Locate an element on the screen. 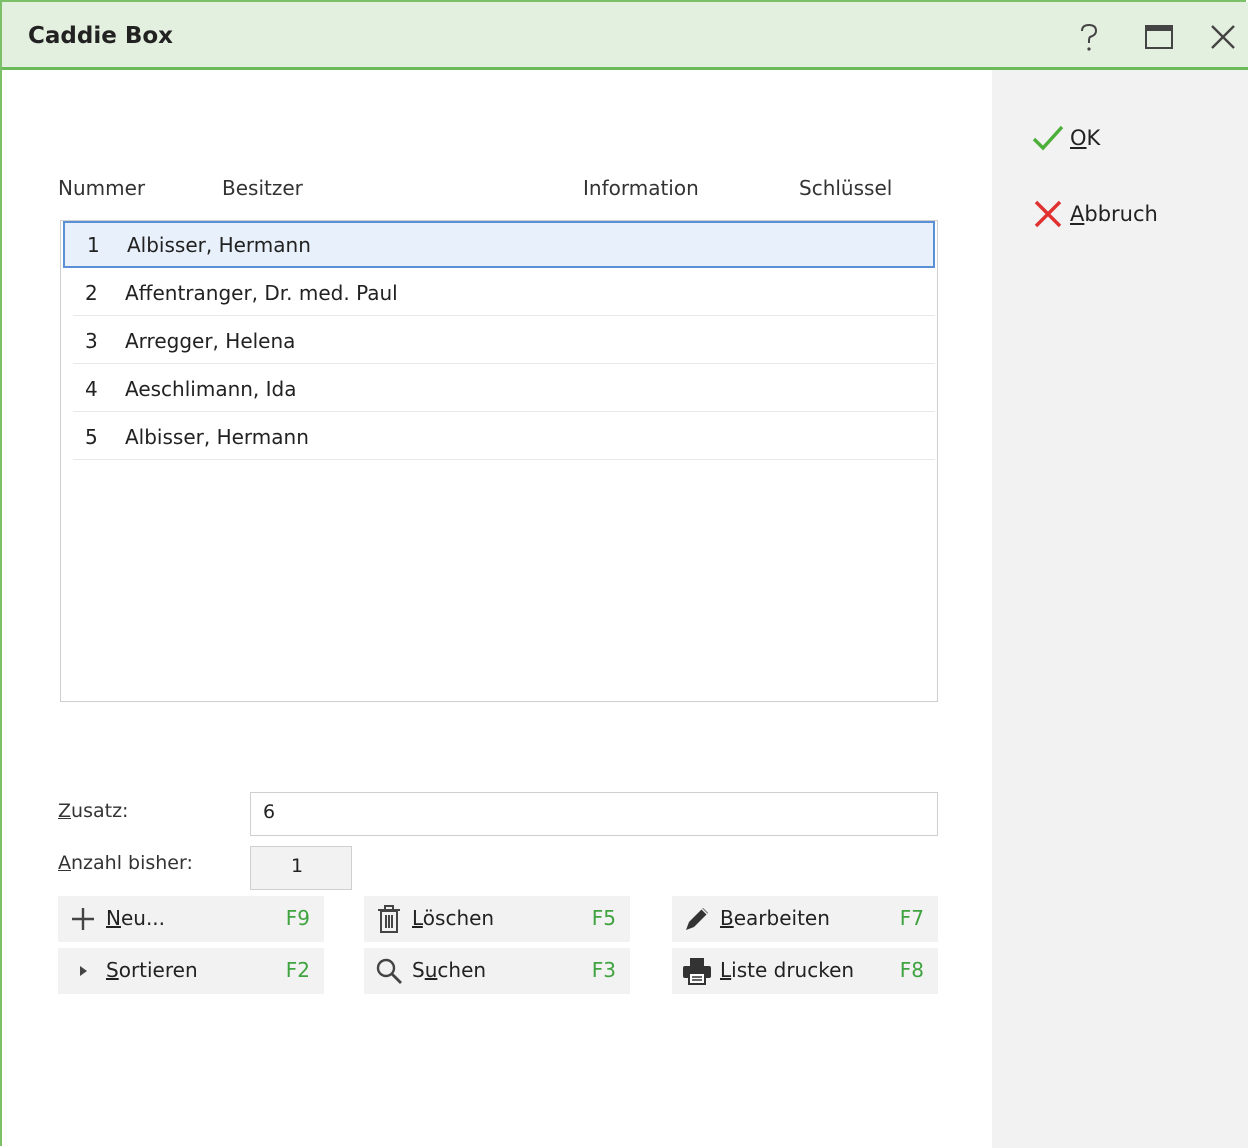 This screenshot has height=1148, width=1248. table-row: 5 Albisser, Hermann is located at coordinates (504, 436).